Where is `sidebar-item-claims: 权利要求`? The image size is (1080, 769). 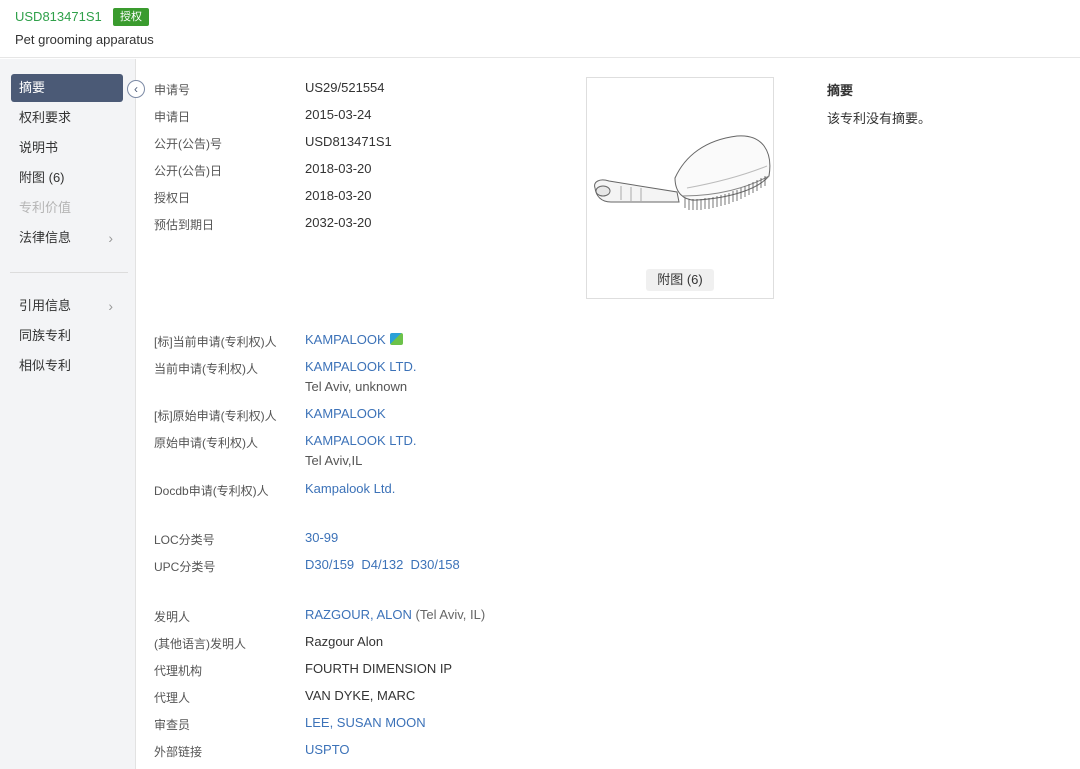 sidebar-item-claims: 权利要求 is located at coordinates (67, 118).